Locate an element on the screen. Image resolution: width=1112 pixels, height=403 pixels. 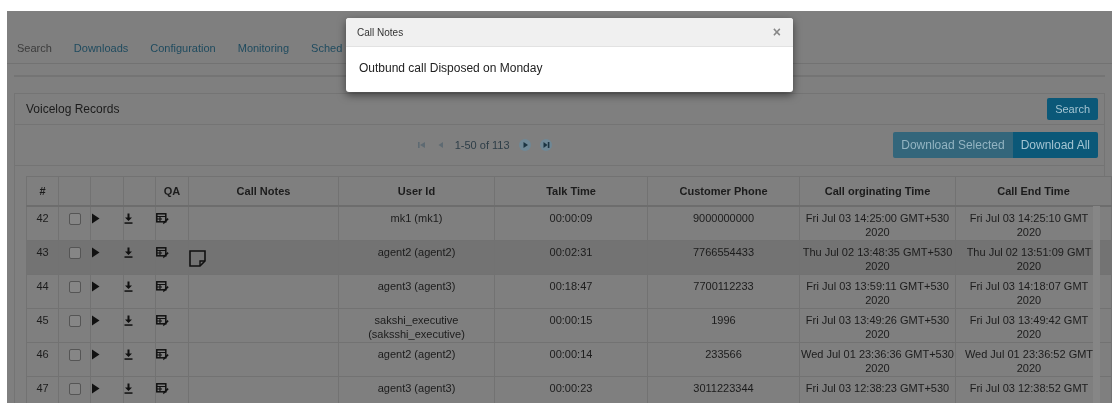
row-number: 46 is located at coordinates (42, 354).